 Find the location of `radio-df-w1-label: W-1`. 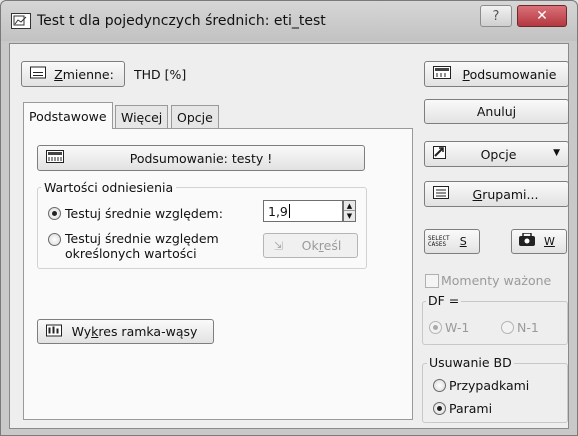

radio-df-w1-label: W-1 is located at coordinates (457, 327).